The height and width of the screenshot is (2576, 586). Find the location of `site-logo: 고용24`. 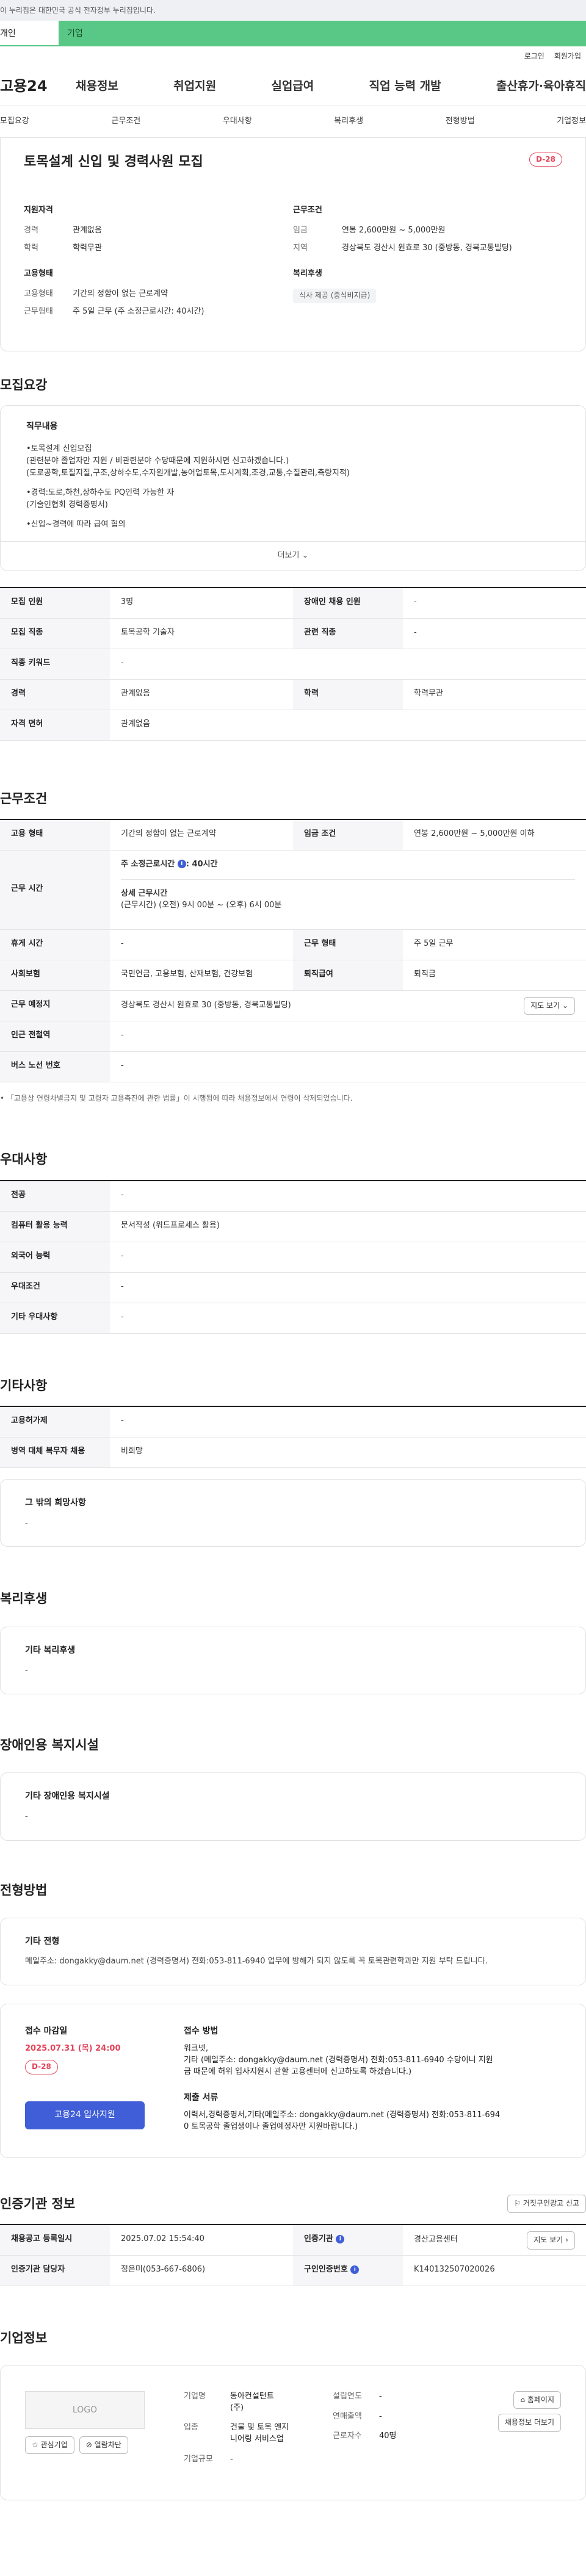

site-logo: 고용24 is located at coordinates (38, 86).